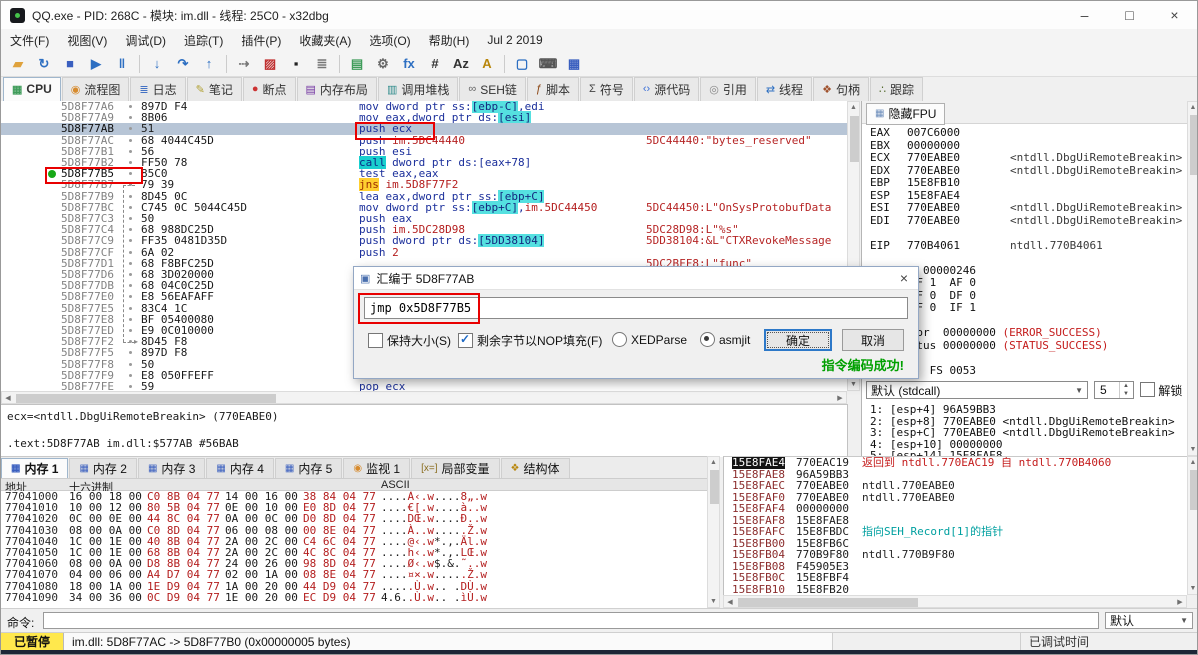 The width and height of the screenshot is (1198, 655). What do you see at coordinates (1029, 221) in the screenshot?
I see `register-line: EDI 770EABE0 <ntdll.DbgUiRemoteBreakin>` at bounding box center [1029, 221].